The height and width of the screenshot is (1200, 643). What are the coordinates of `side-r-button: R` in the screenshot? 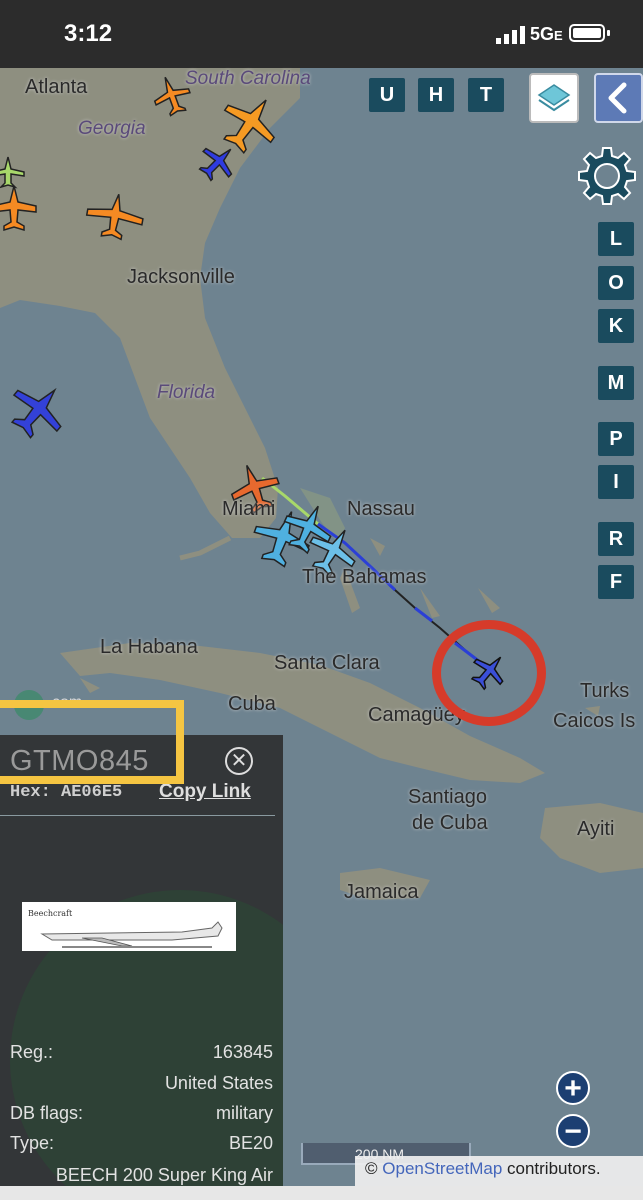 It's located at (616, 539).